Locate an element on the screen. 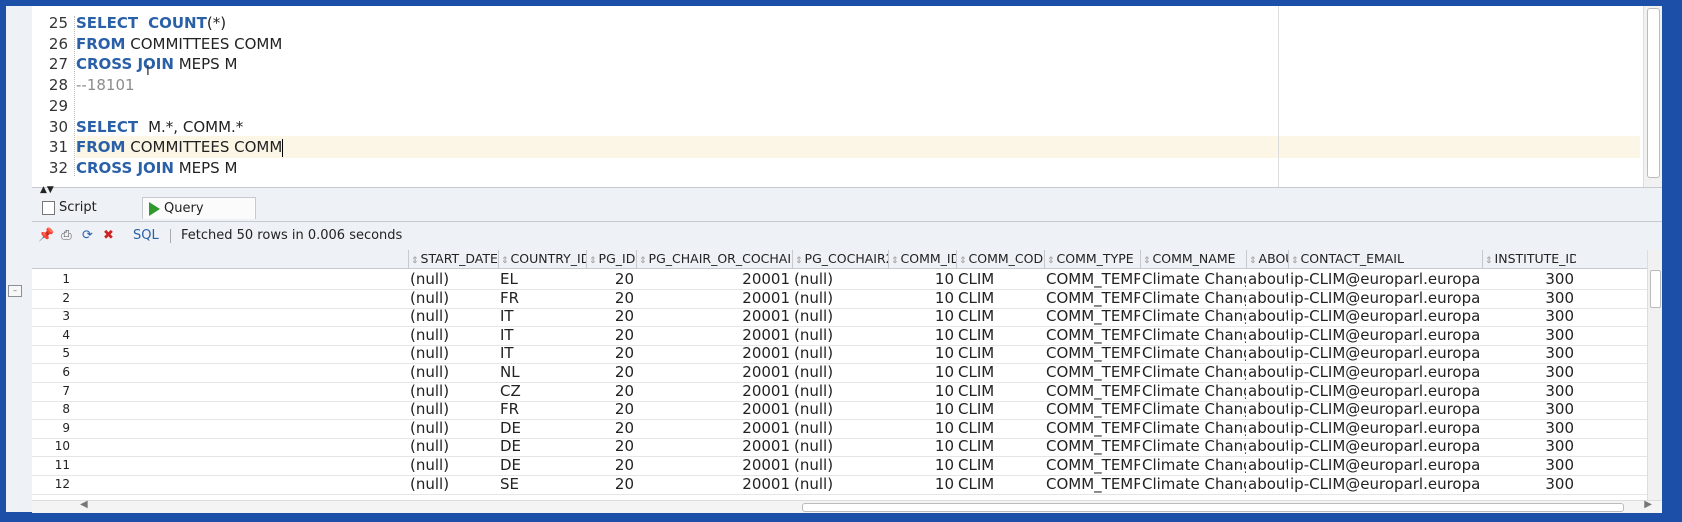 Image resolution: width=1682 pixels, height=522 pixels. column-header: ⇕ COMM_ID is located at coordinates (922, 259).